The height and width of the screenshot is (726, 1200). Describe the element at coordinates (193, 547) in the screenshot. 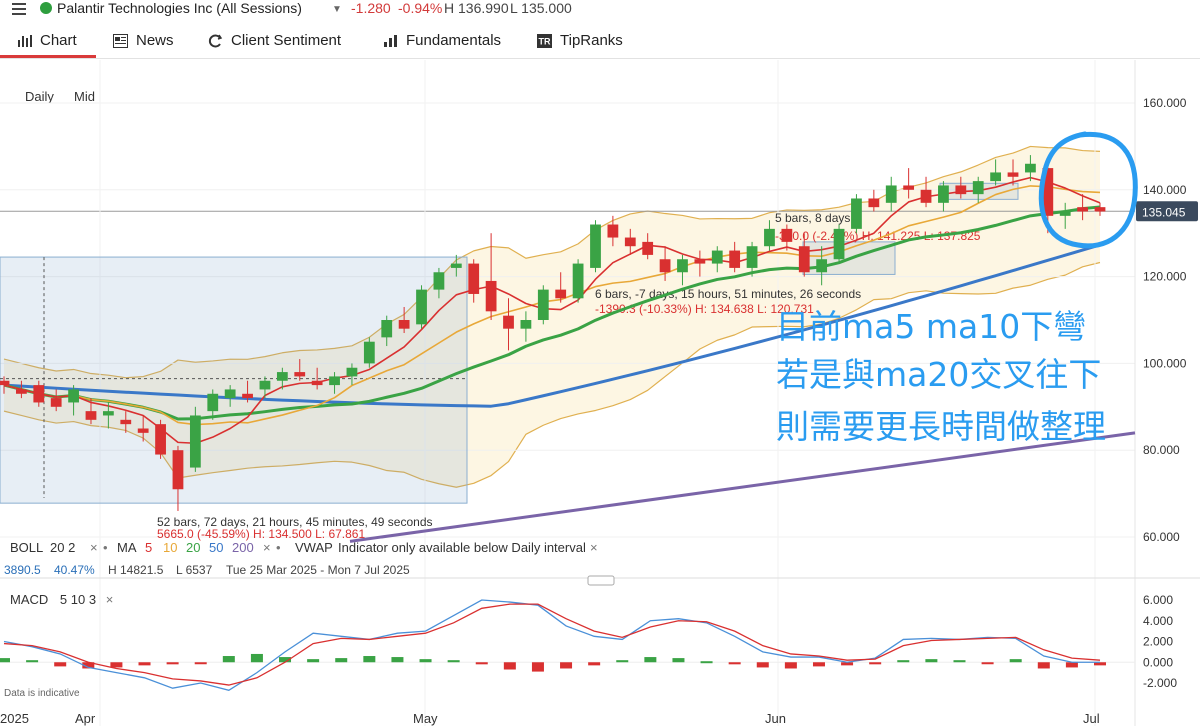

I see `ma-period-20: 20` at that location.